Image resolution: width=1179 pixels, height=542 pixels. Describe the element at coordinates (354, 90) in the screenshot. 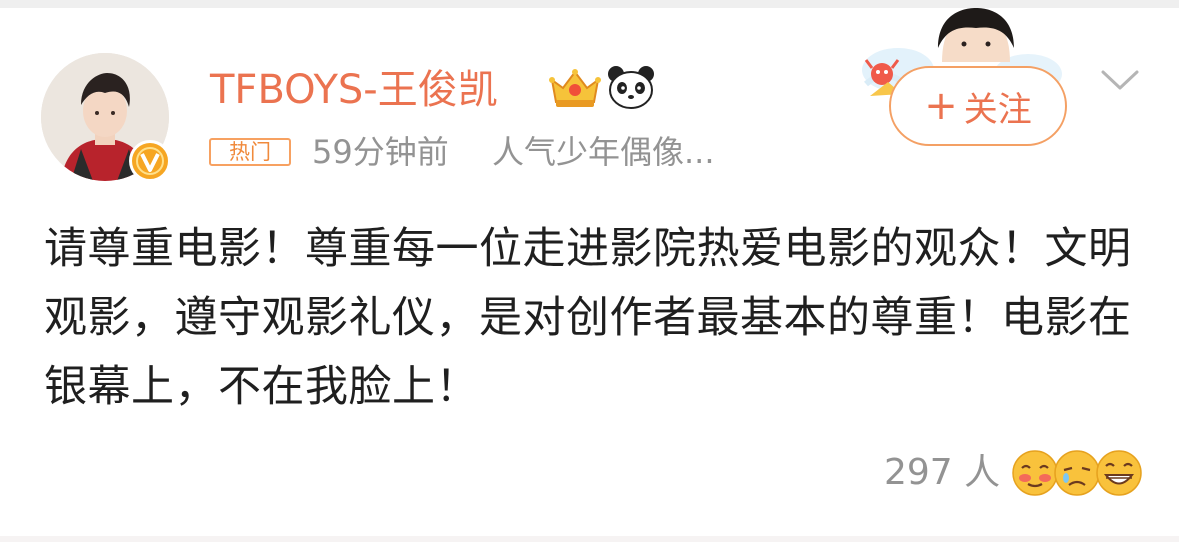

I see `username: TFBOYS-王俊凯` at that location.